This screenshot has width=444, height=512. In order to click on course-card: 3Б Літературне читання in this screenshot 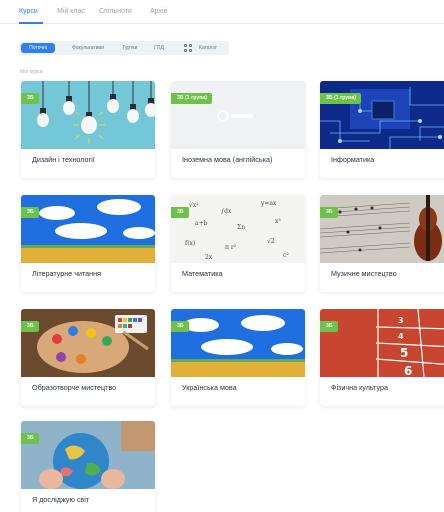, I will do `click(88, 243)`.